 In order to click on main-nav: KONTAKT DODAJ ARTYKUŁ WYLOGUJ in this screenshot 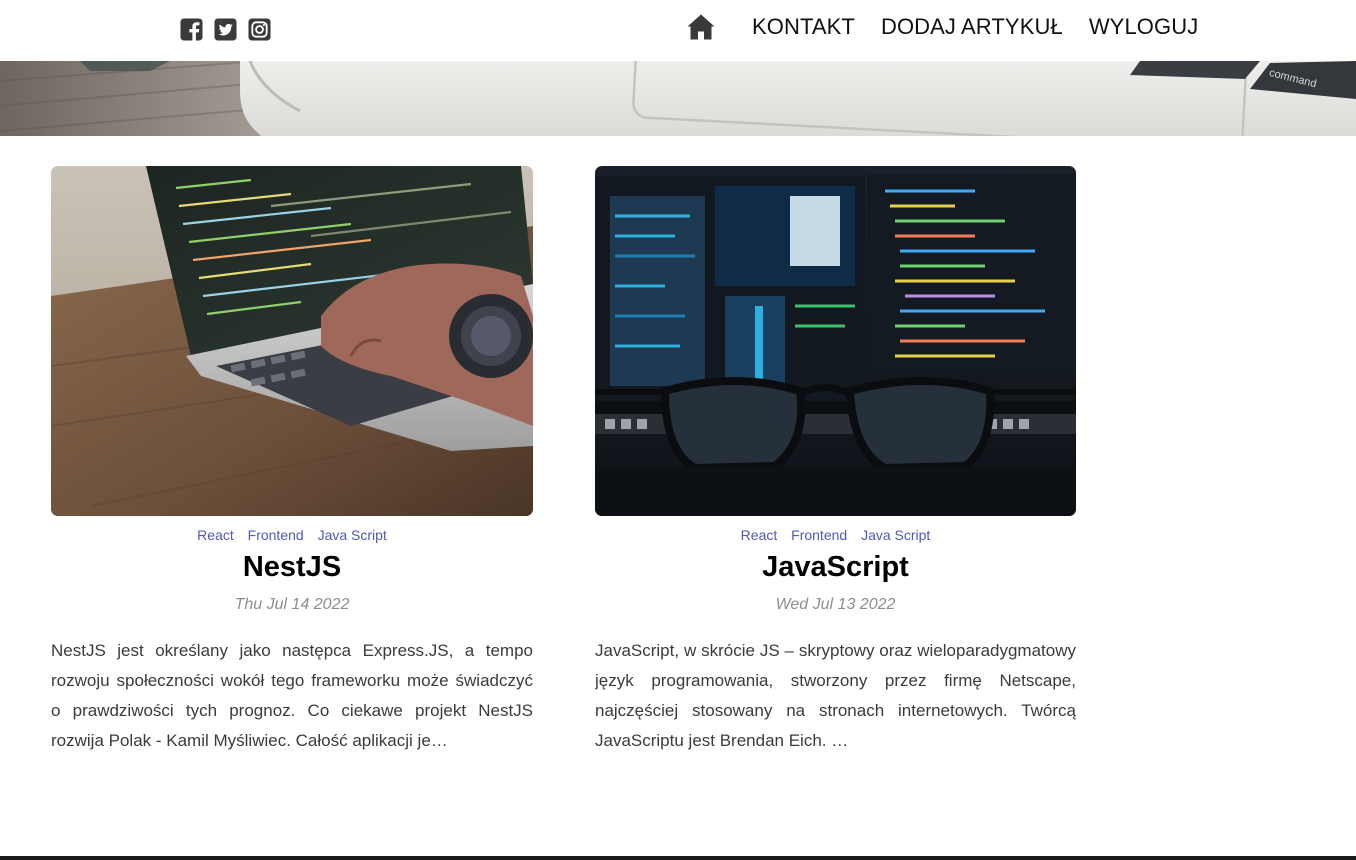, I will do `click(955, 27)`.